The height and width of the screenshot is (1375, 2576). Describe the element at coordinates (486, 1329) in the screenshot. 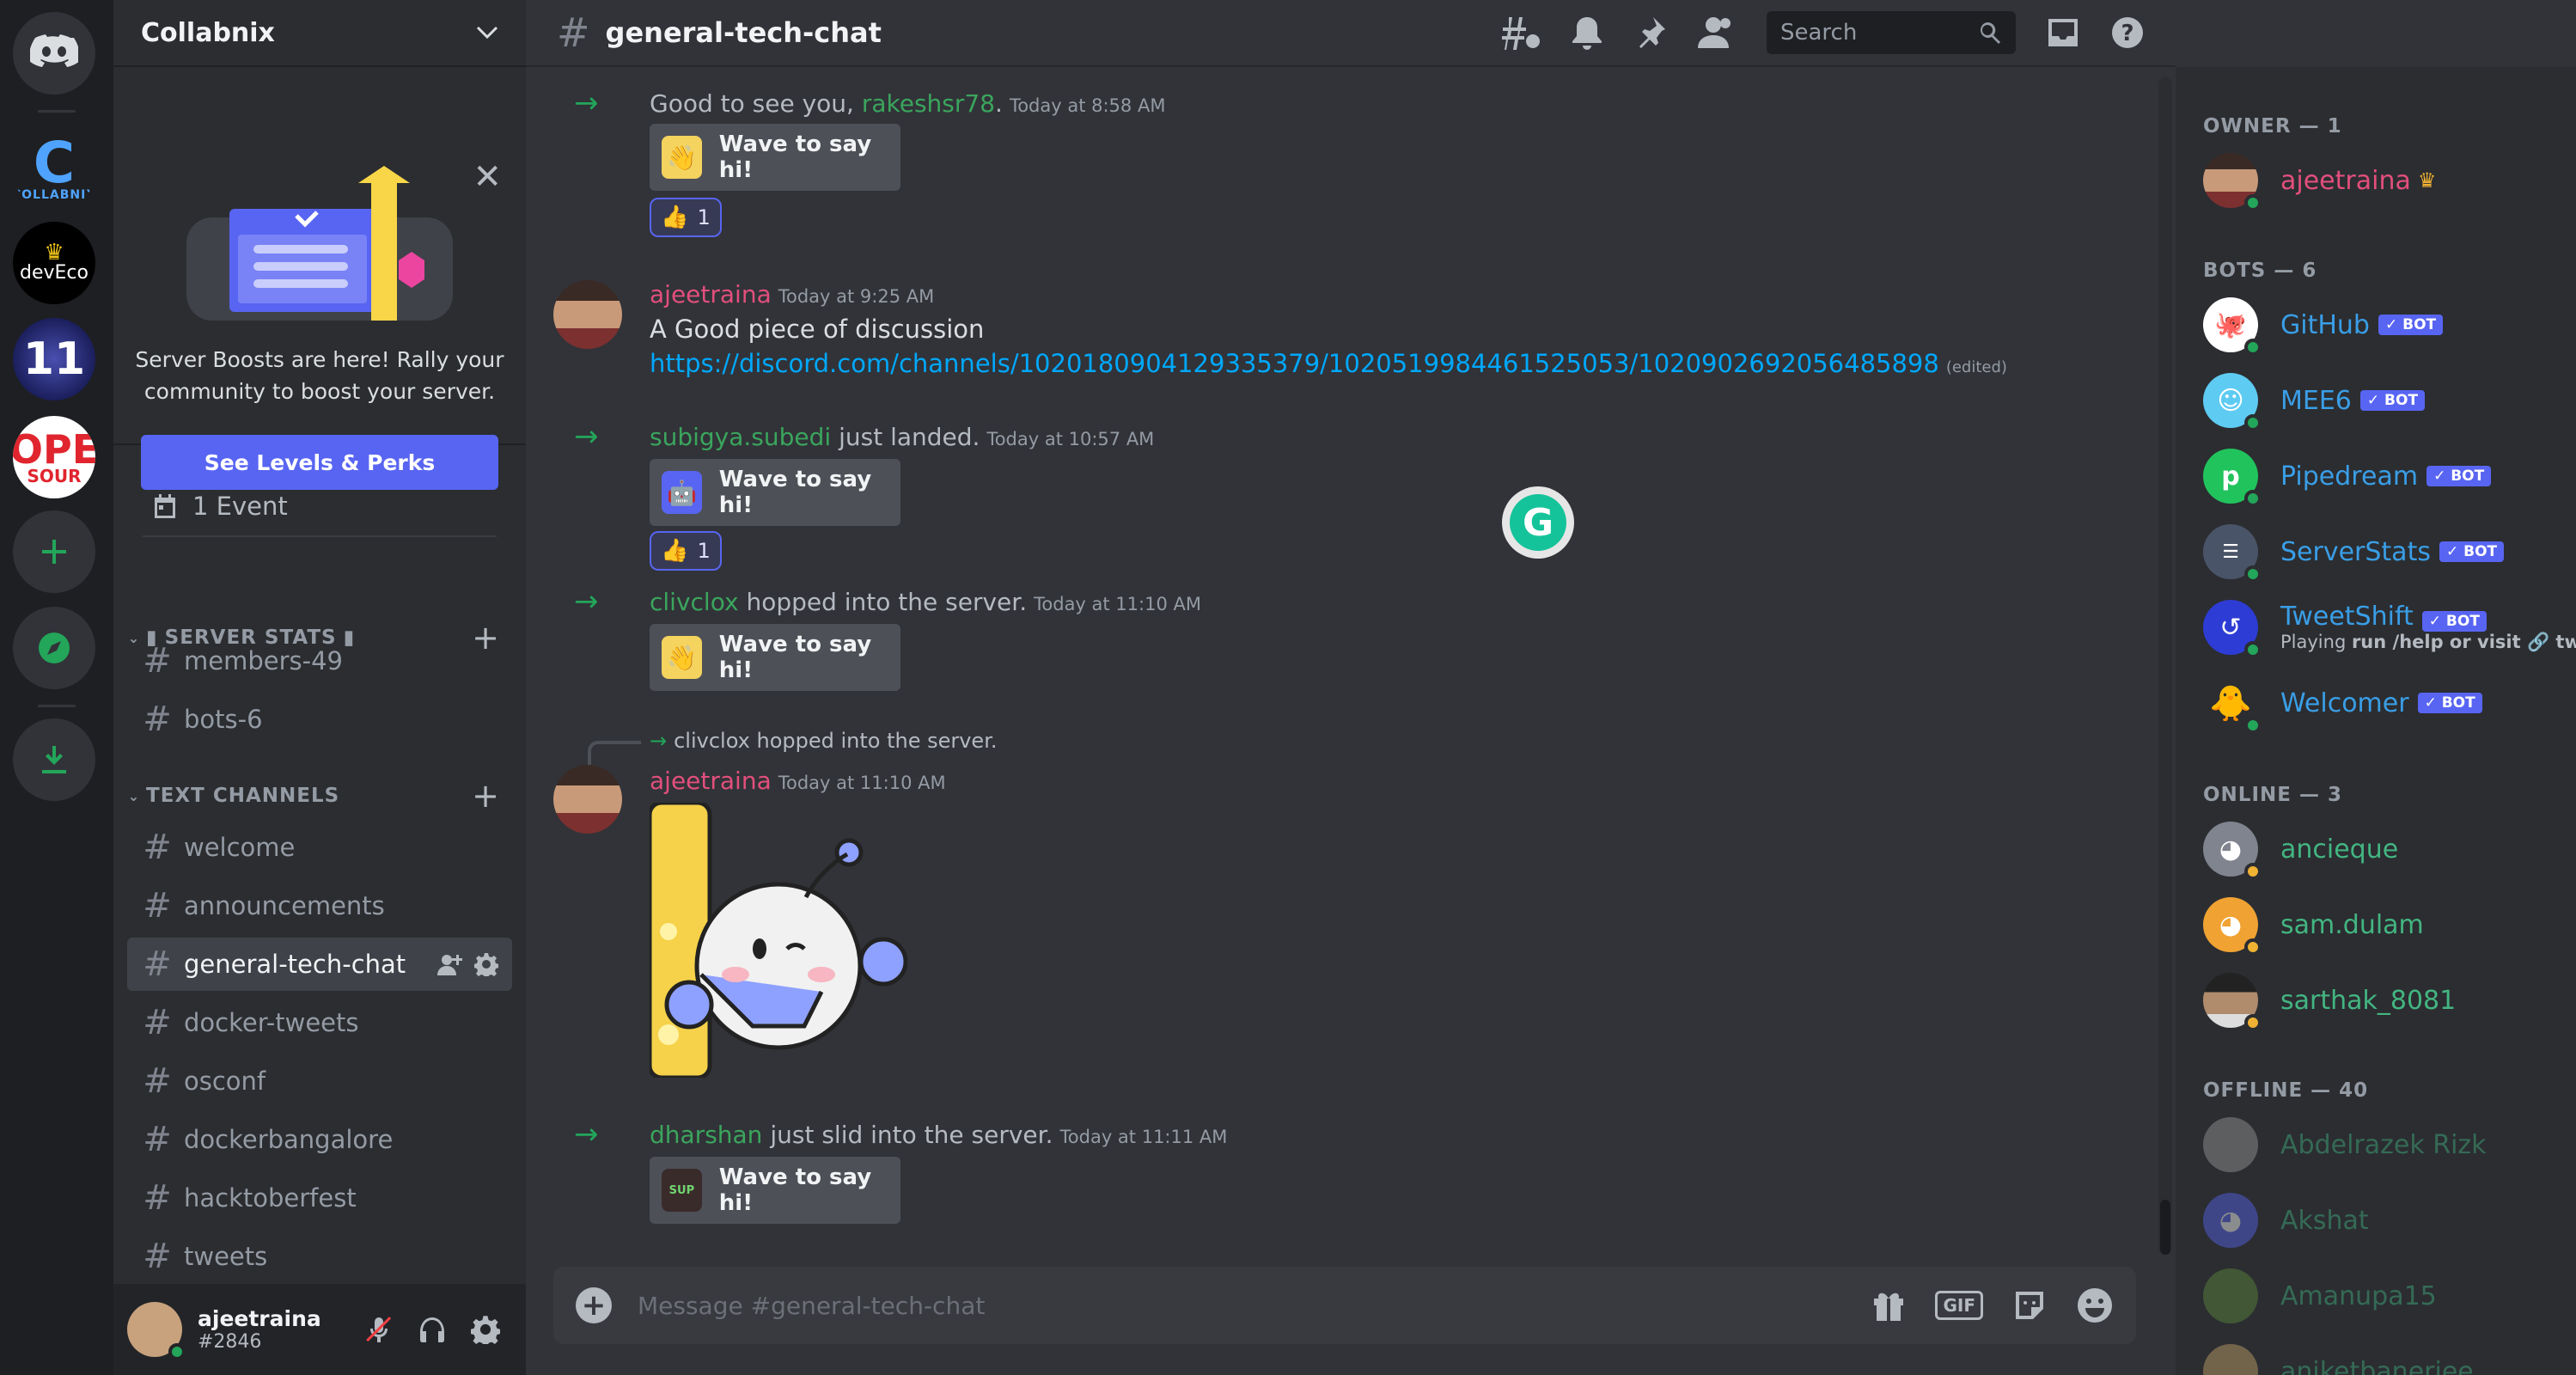

I see `settings-gear-icon` at that location.